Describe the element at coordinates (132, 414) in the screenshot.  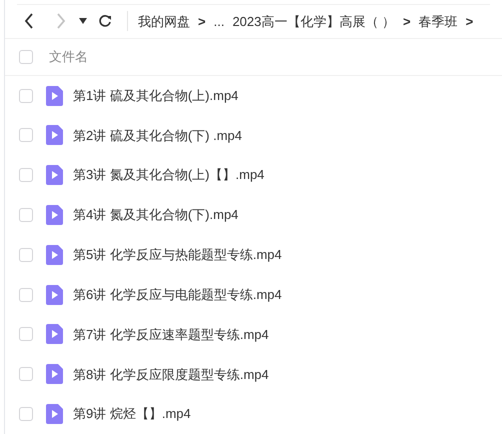
I see `file-name: 第9讲 烷烃【】.mp4` at that location.